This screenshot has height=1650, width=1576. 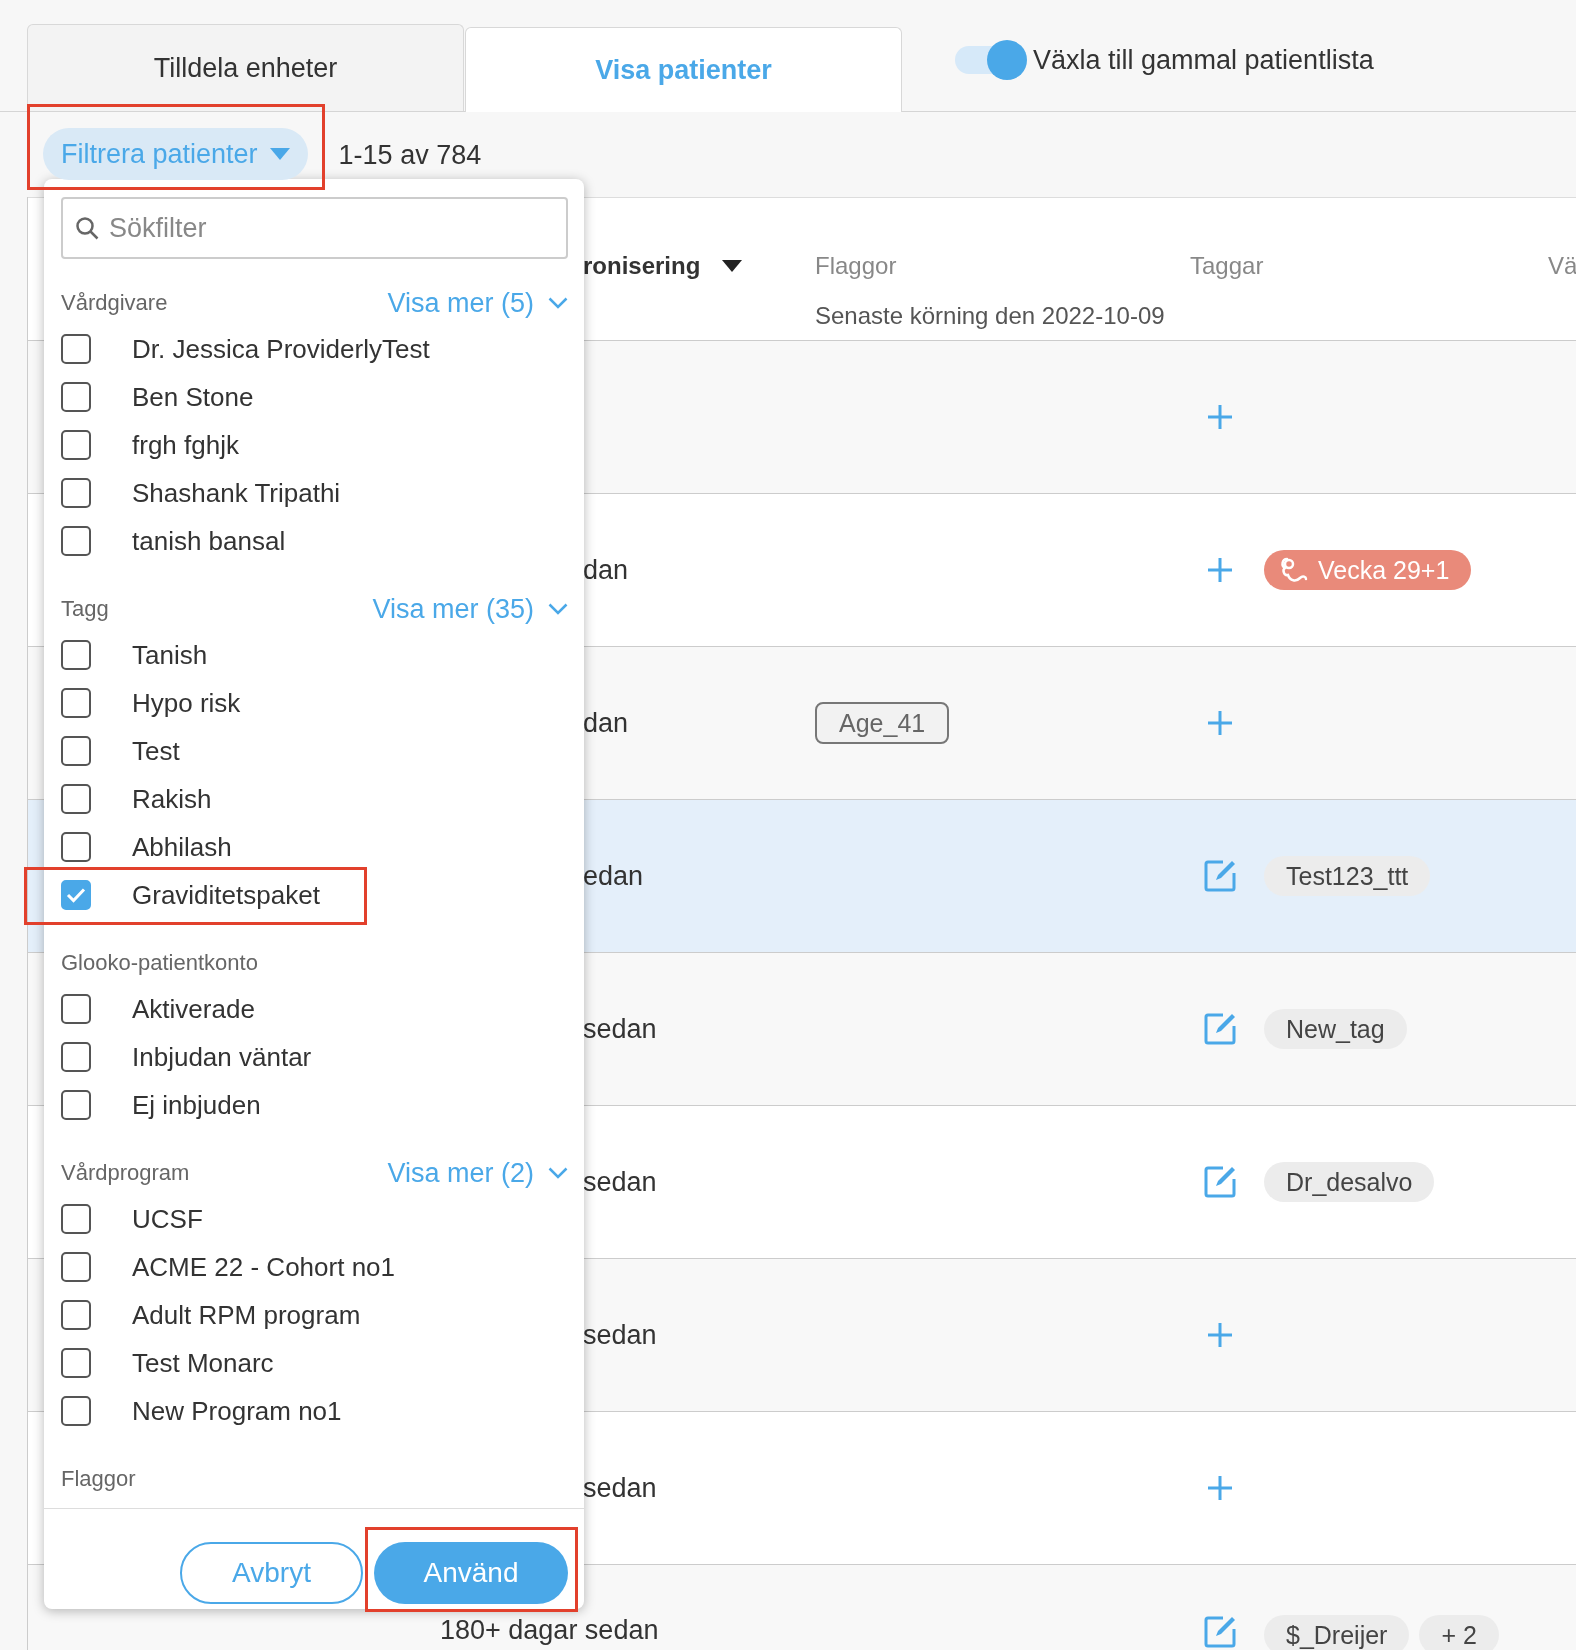 What do you see at coordinates (98, 1479) in the screenshot?
I see `section-heading: Flaggor` at bounding box center [98, 1479].